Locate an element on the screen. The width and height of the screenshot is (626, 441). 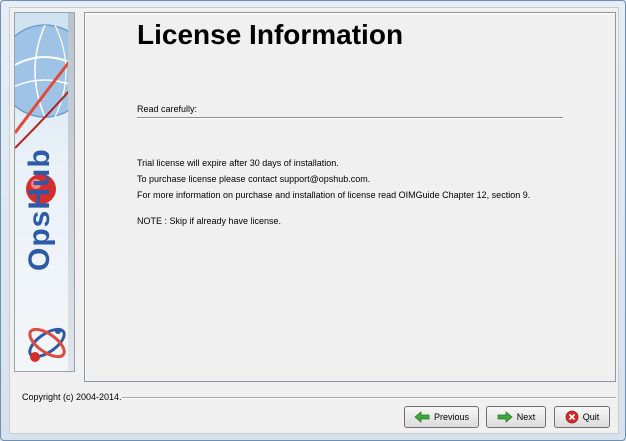
arrow-right-icon is located at coordinates (505, 417).